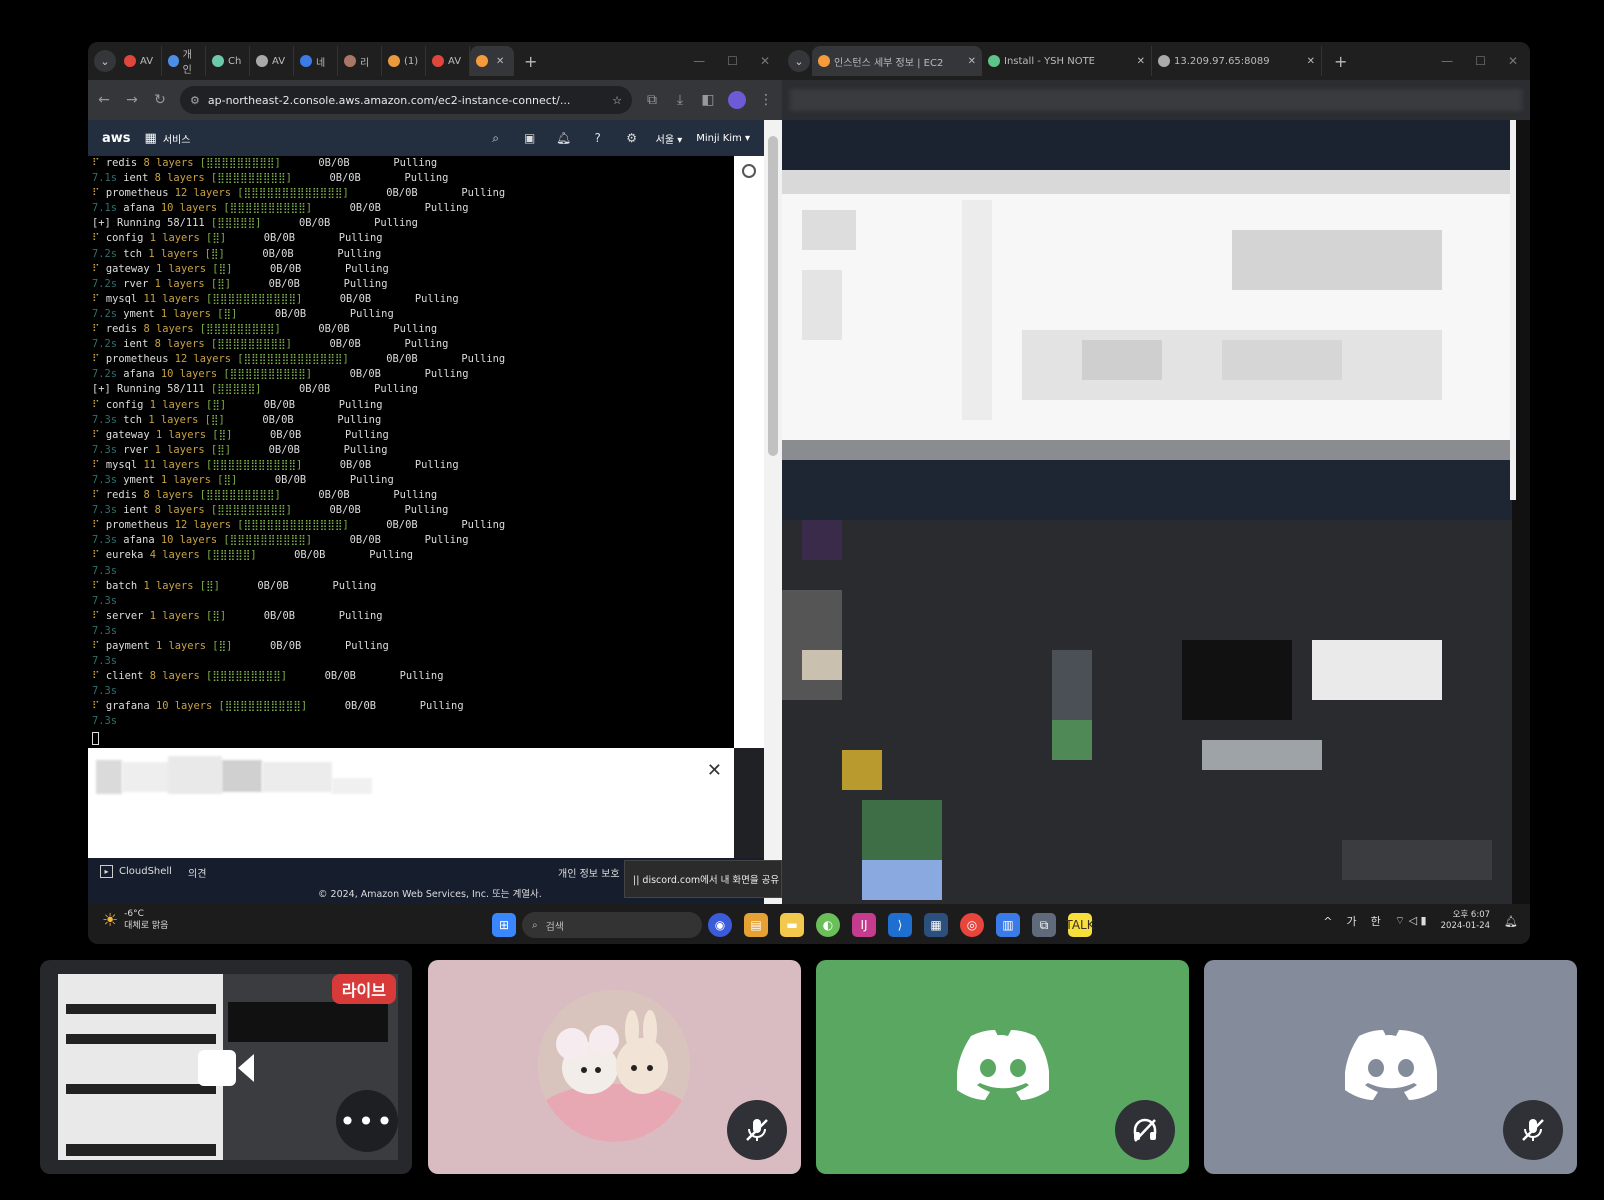 Image resolution: width=1604 pixels, height=1200 pixels. What do you see at coordinates (316, 61) in the screenshot?
I see `left-tab: 네` at bounding box center [316, 61].